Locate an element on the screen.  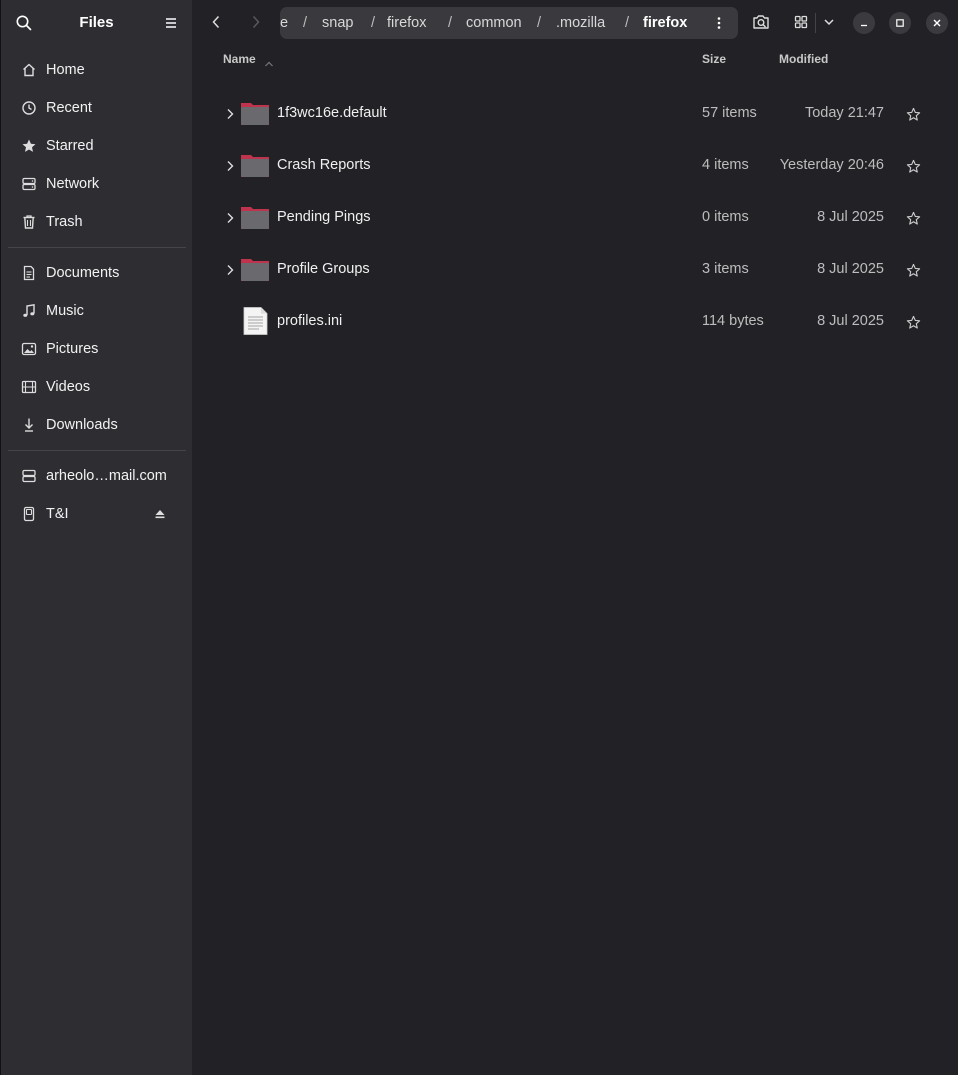
trash-icon is located at coordinates (29, 222).